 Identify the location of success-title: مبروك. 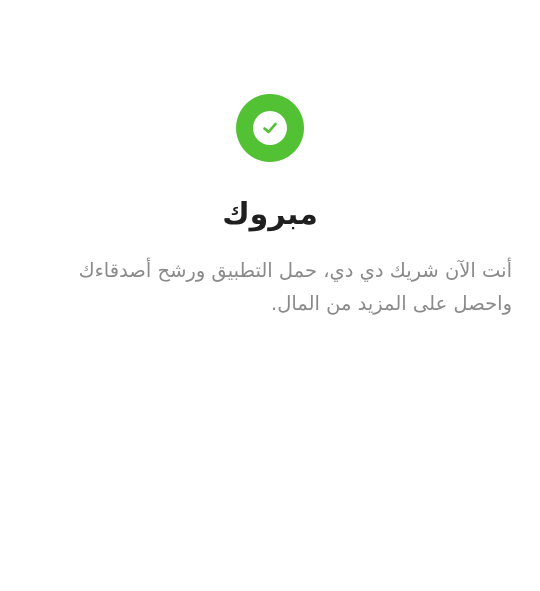
(270, 214).